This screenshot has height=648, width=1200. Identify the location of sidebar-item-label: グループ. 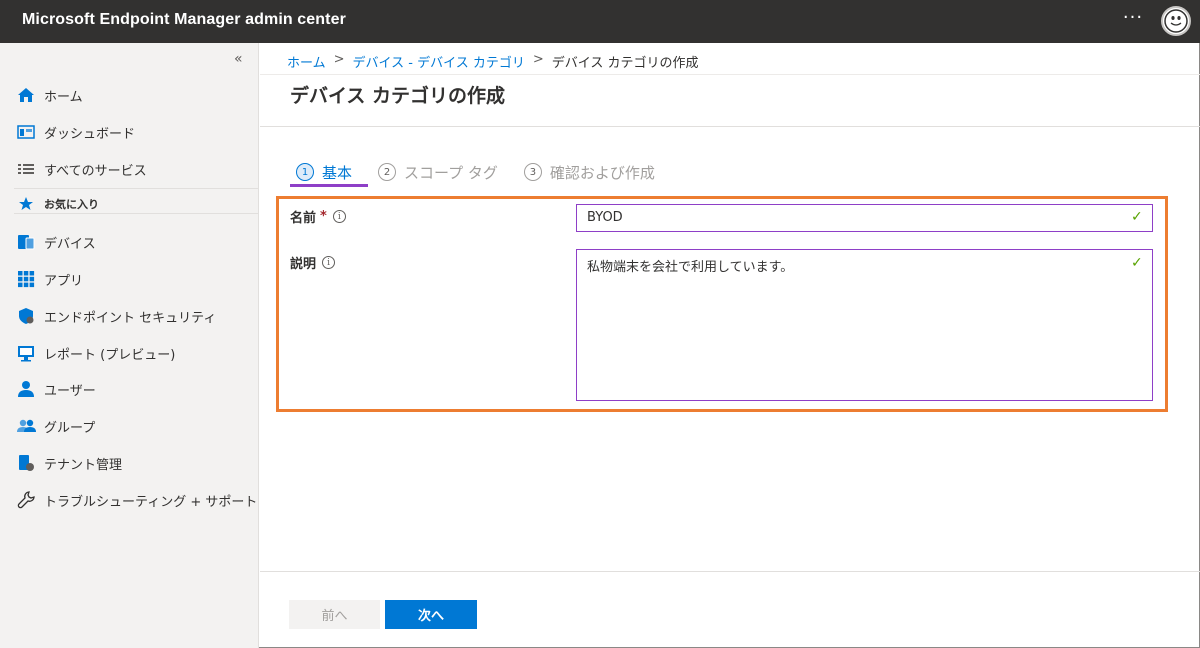
(70, 428).